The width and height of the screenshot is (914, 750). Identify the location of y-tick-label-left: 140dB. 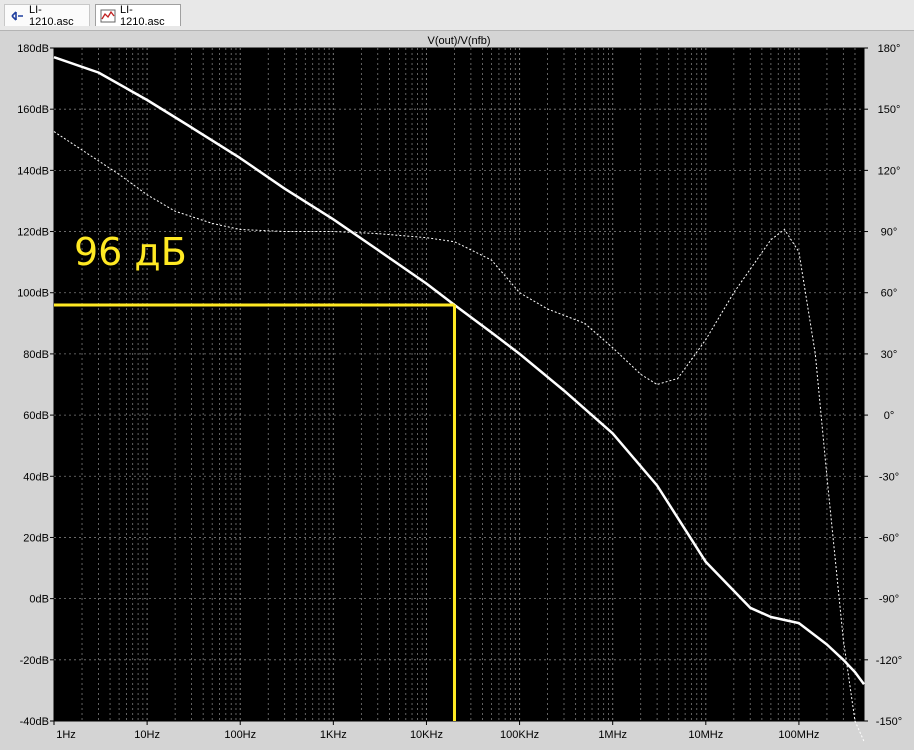
(33, 171).